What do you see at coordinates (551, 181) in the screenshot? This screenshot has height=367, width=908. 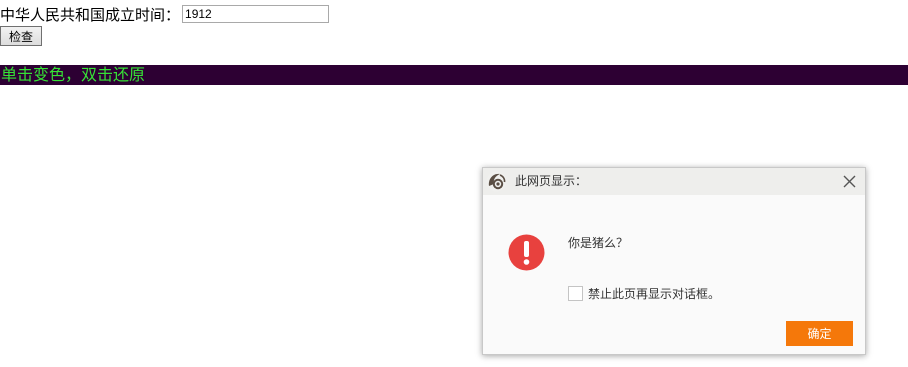 I see `dialog-title: 此网页显示：` at bounding box center [551, 181].